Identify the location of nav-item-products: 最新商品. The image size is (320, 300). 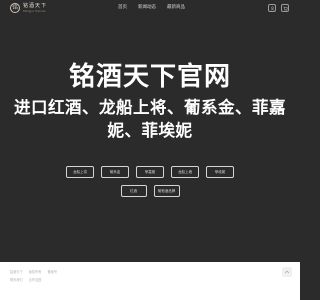
(176, 8).